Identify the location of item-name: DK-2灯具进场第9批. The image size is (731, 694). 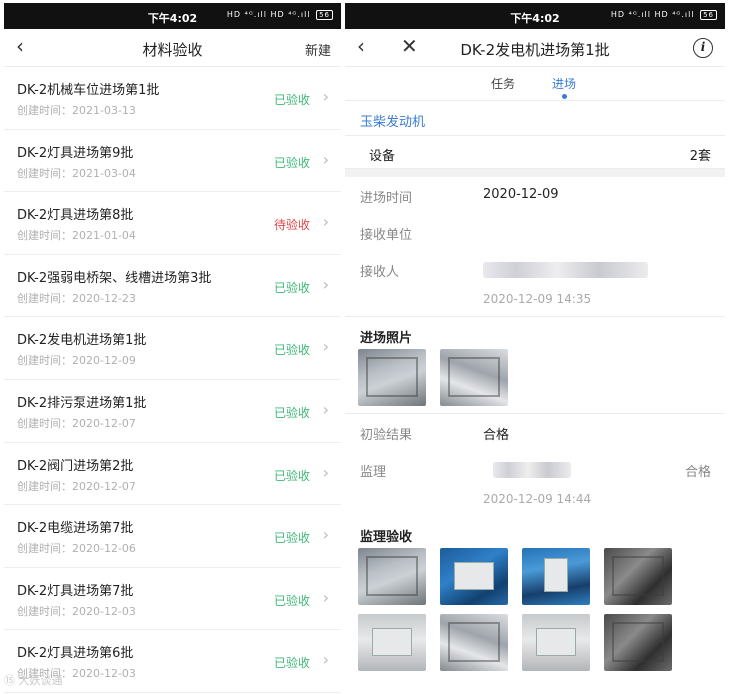
(75, 153).